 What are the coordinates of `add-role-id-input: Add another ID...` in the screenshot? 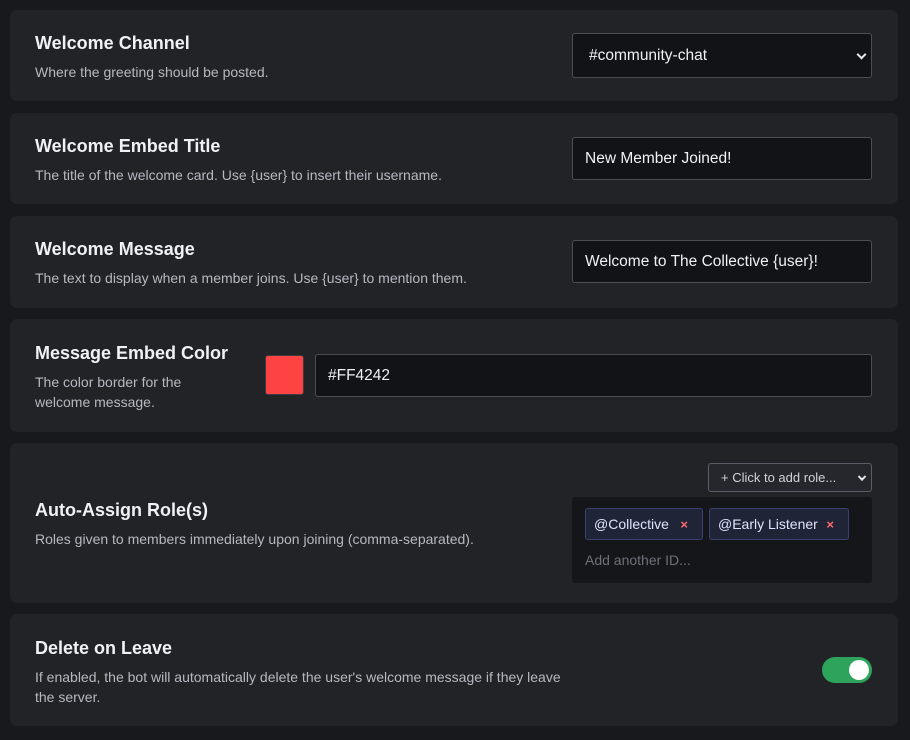 It's located at (638, 560).